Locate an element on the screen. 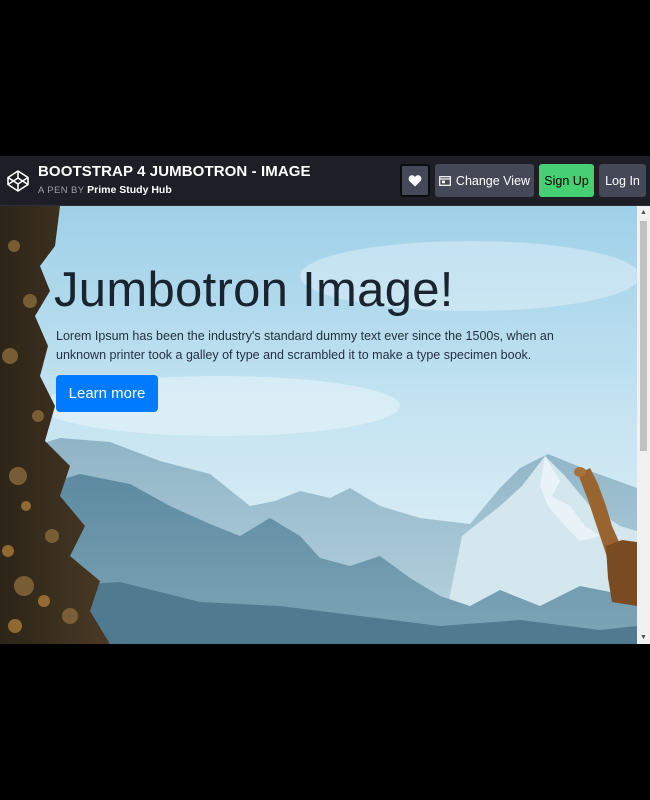  log-in-button: Log In is located at coordinates (622, 180).